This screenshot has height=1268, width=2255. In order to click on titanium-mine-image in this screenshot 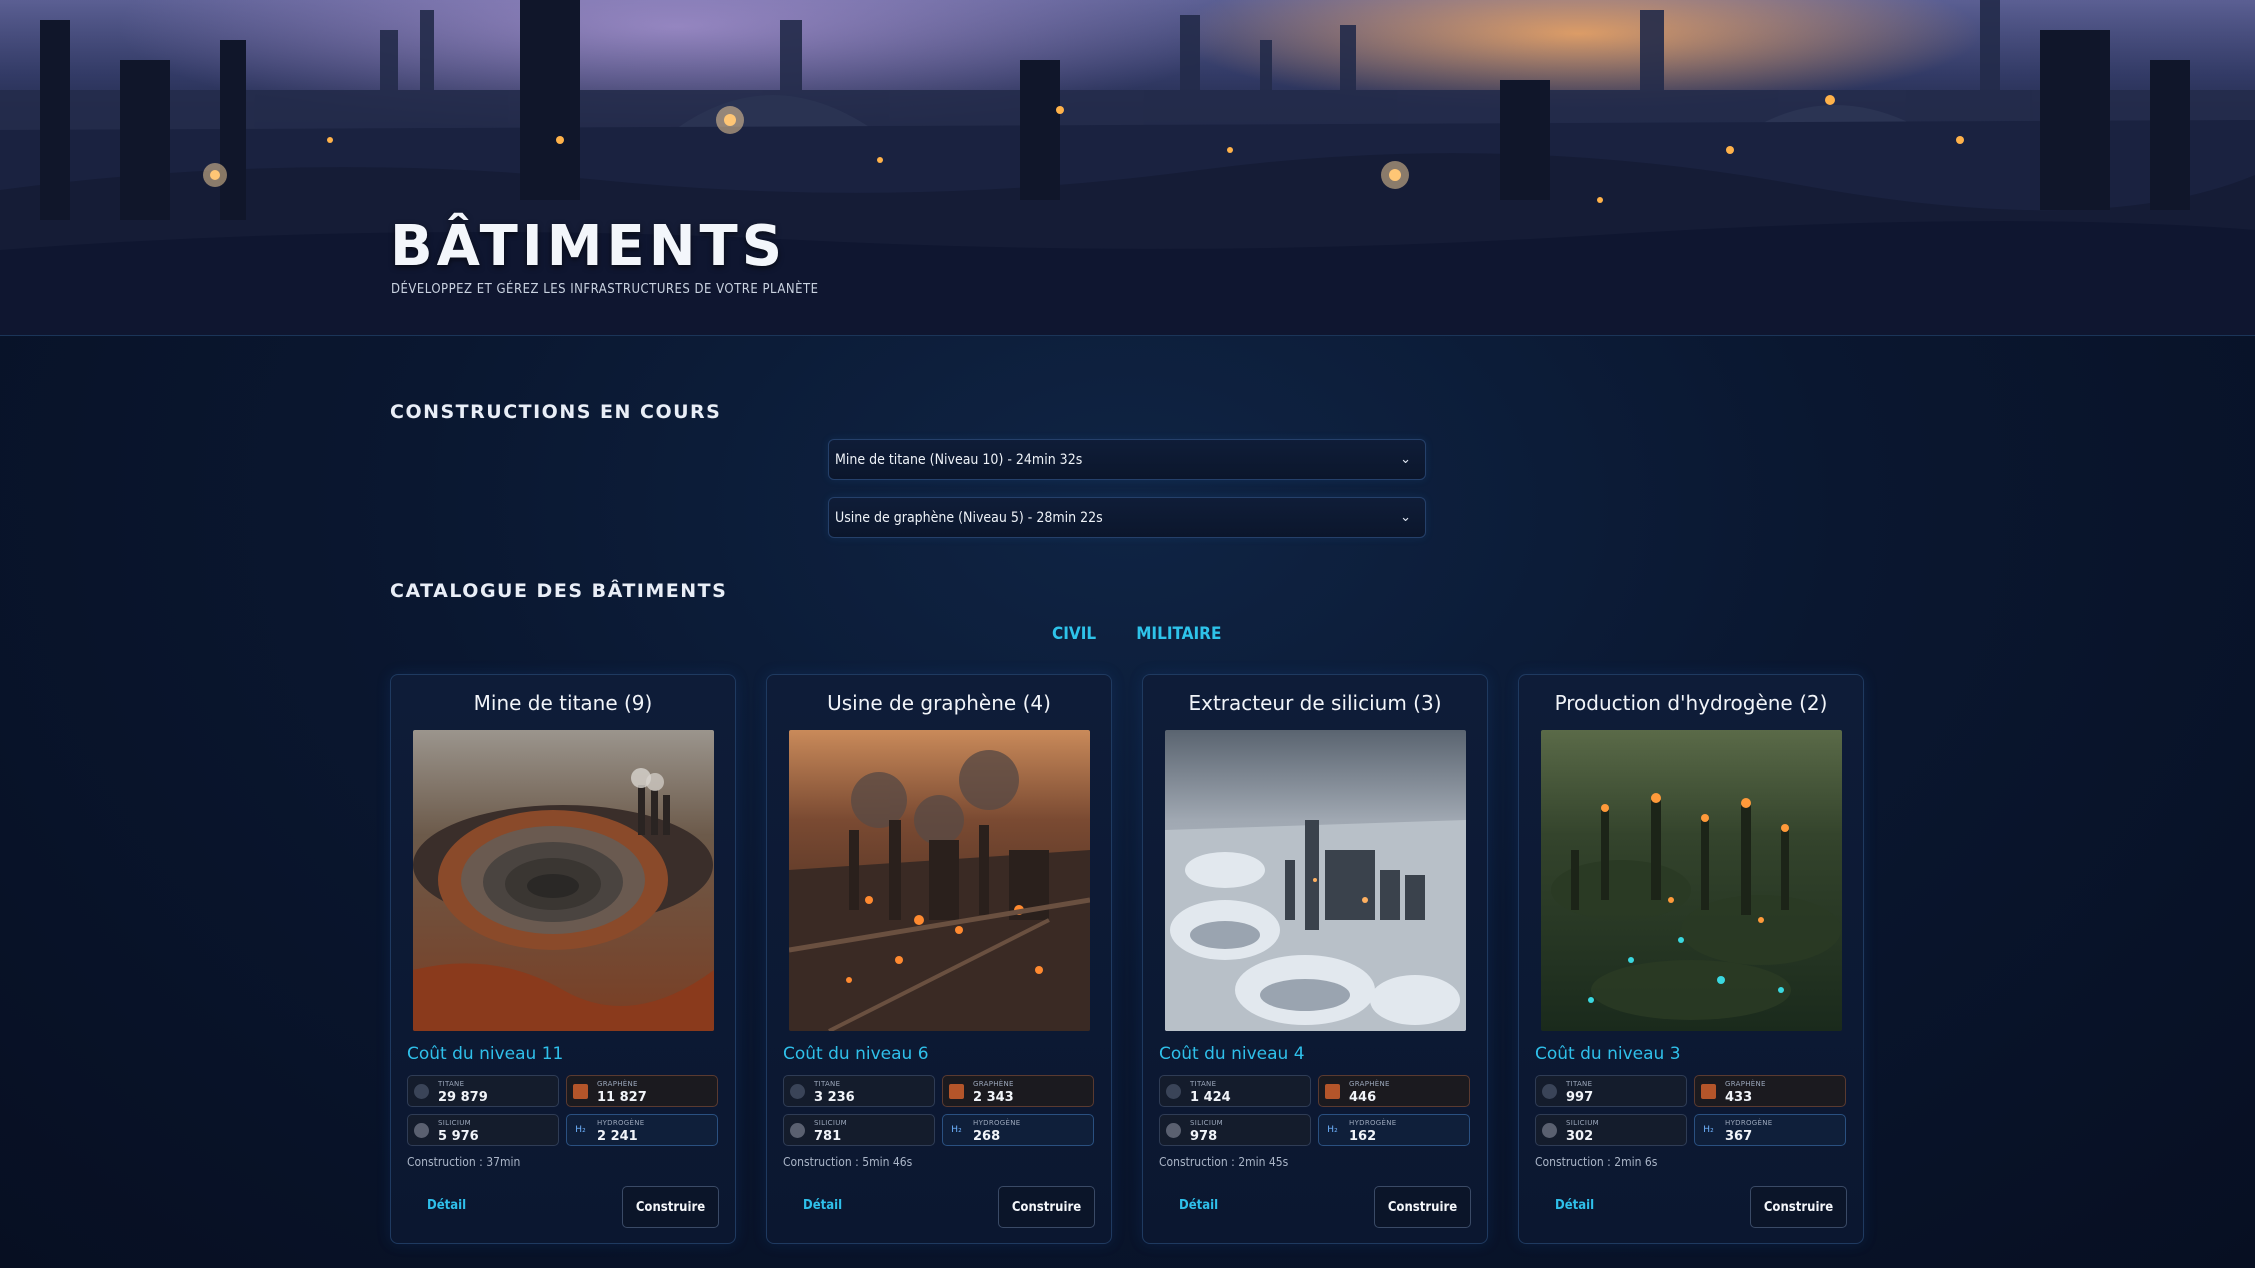, I will do `click(563, 880)`.